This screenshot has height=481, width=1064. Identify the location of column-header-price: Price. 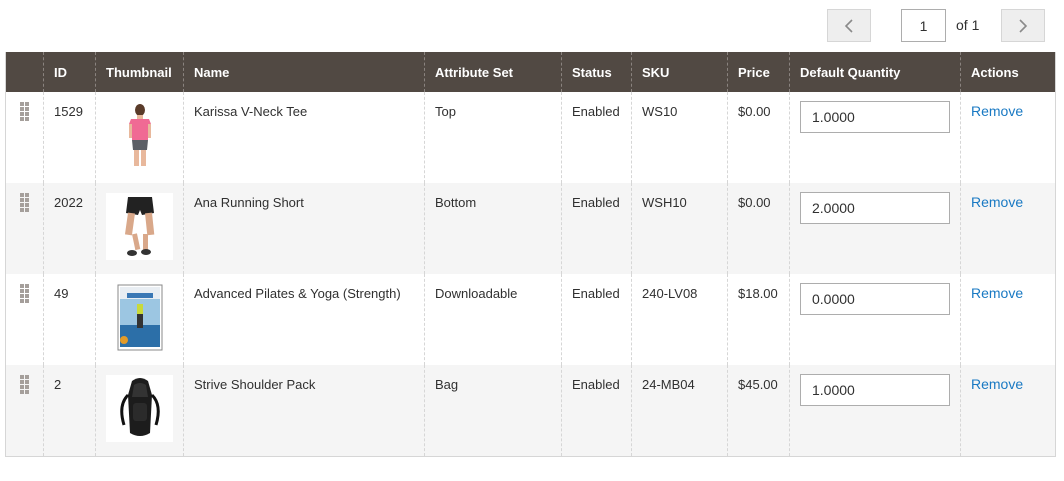
(758, 72).